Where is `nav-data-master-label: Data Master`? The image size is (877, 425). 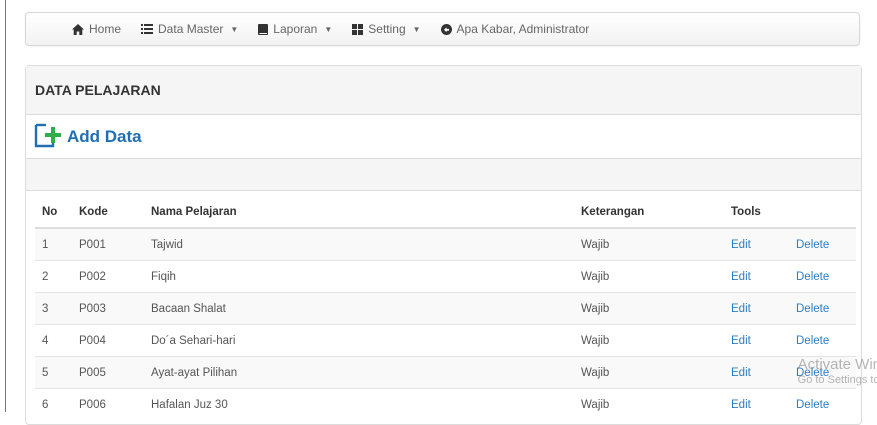 nav-data-master-label: Data Master is located at coordinates (191, 29).